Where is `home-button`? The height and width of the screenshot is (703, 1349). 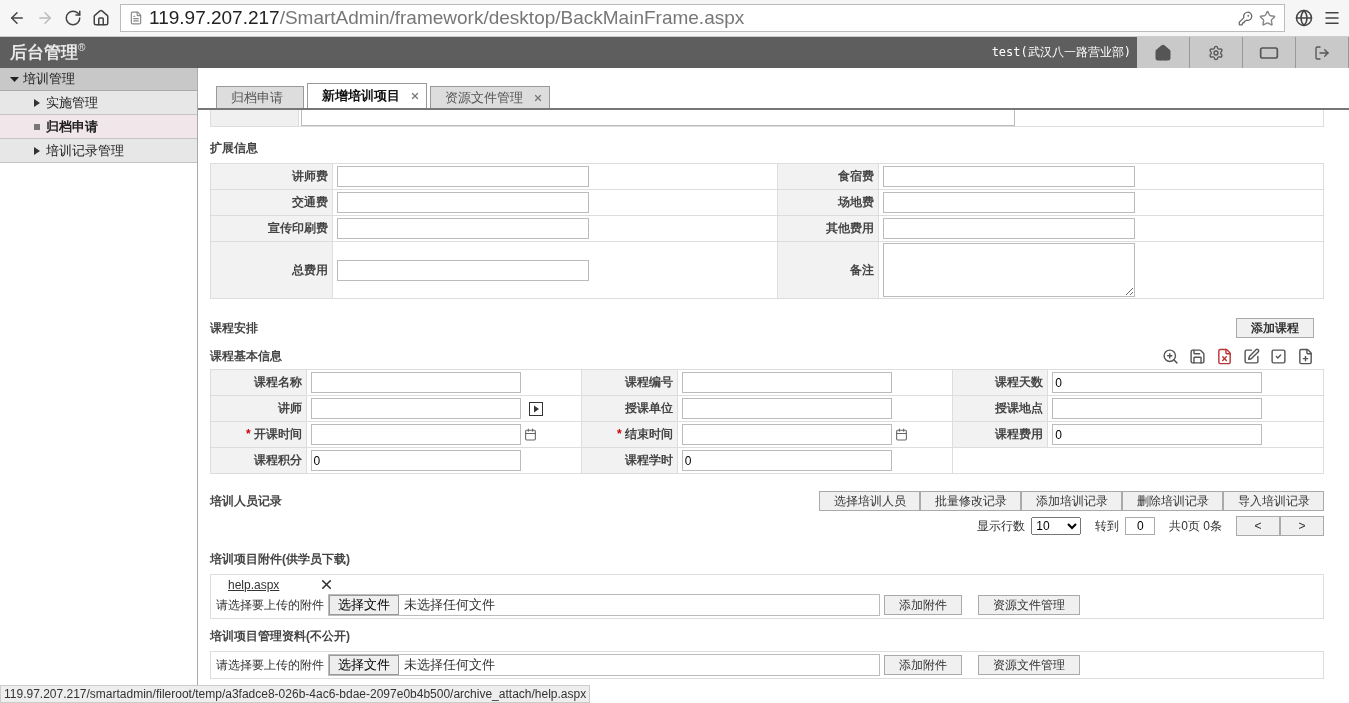
home-button is located at coordinates (1163, 52).